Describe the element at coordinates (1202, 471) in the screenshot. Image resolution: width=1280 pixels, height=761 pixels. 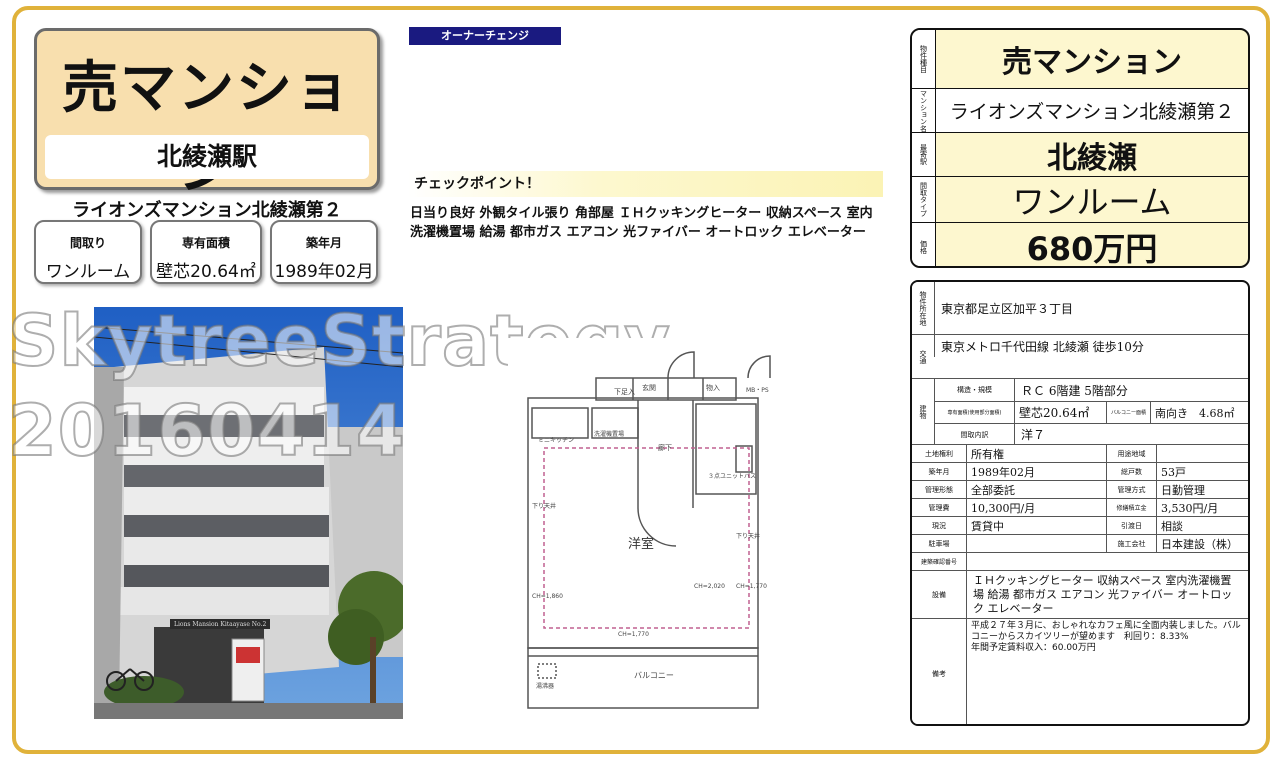
I see `detail-value-units: 53戸` at that location.